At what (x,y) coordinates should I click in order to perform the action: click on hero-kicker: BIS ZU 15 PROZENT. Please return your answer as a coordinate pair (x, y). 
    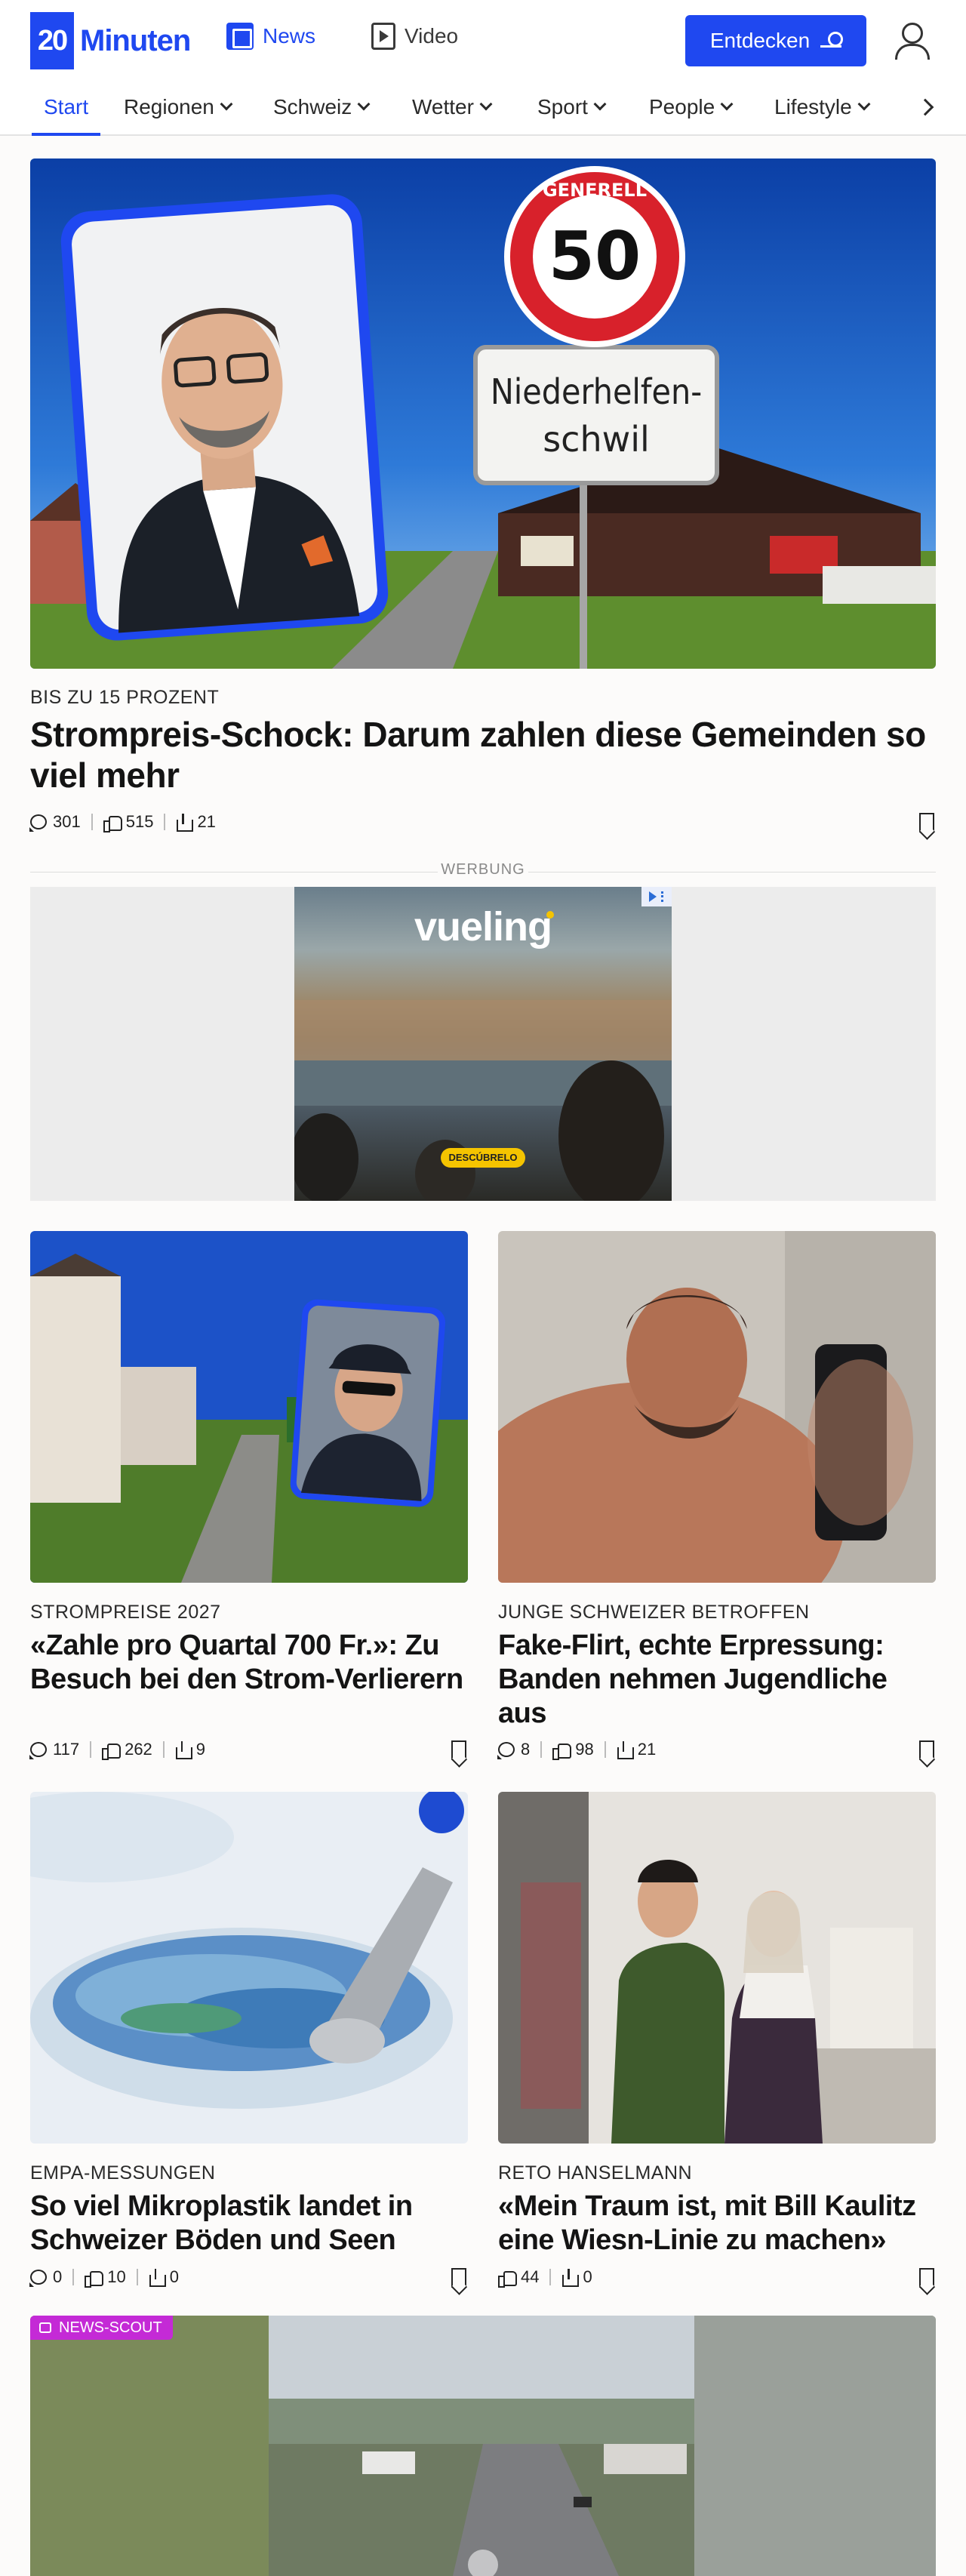
    Looking at the image, I should click on (125, 697).